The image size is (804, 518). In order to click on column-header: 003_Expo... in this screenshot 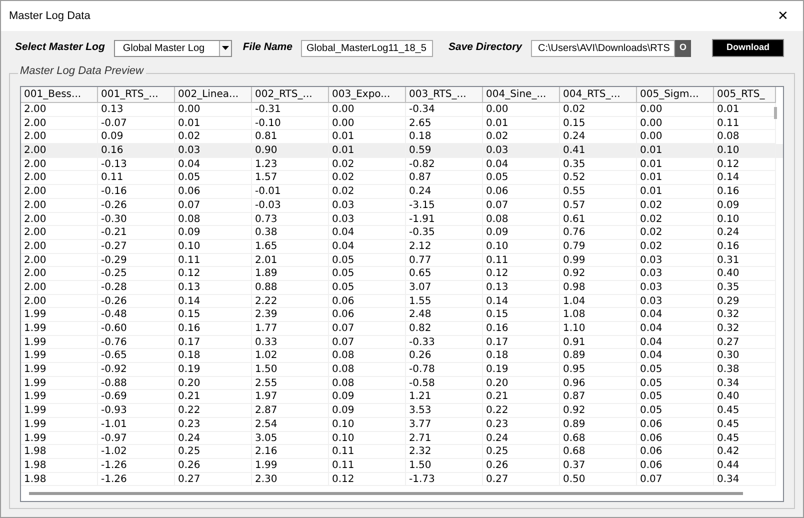, I will do `click(367, 95)`.